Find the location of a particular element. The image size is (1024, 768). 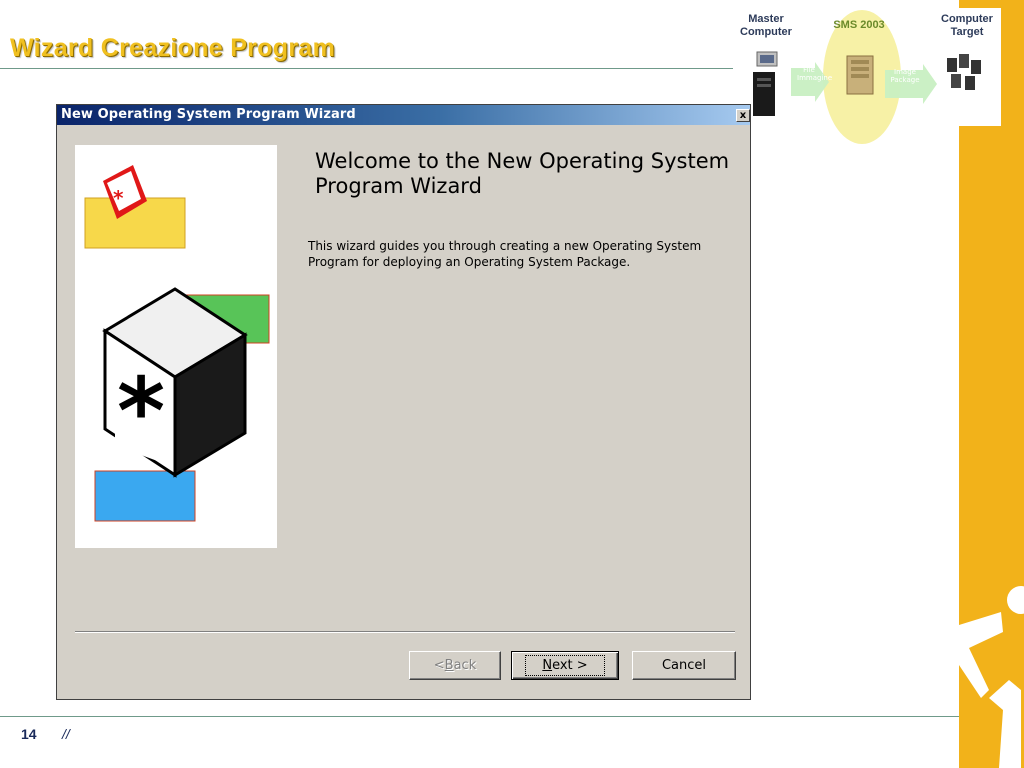

button-separator is located at coordinates (405, 632).